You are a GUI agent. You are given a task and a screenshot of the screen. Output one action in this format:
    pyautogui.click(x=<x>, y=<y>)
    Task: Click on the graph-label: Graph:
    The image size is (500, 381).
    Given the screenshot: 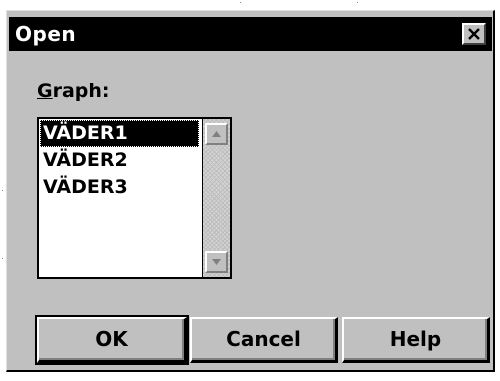 What is the action you would take?
    pyautogui.click(x=73, y=91)
    